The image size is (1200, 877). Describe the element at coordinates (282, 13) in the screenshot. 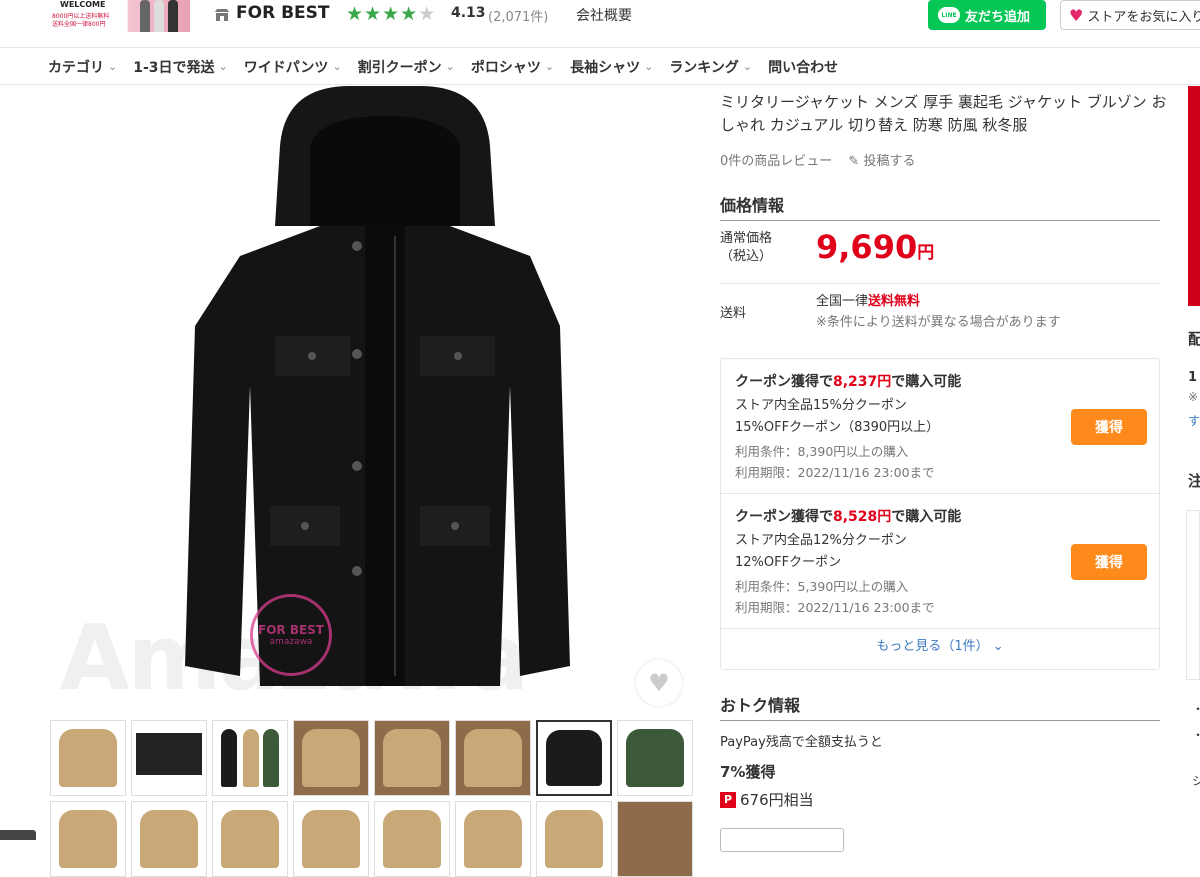

I see `store-name: FOR BEST` at that location.